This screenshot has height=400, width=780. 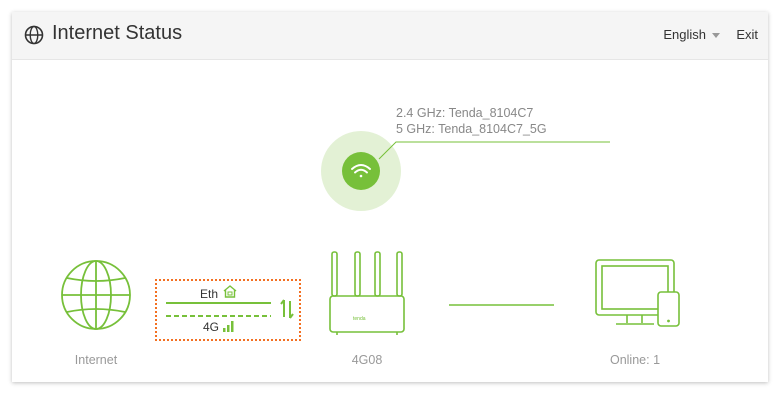 I want to click on monitor-icon, so click(x=639, y=294).